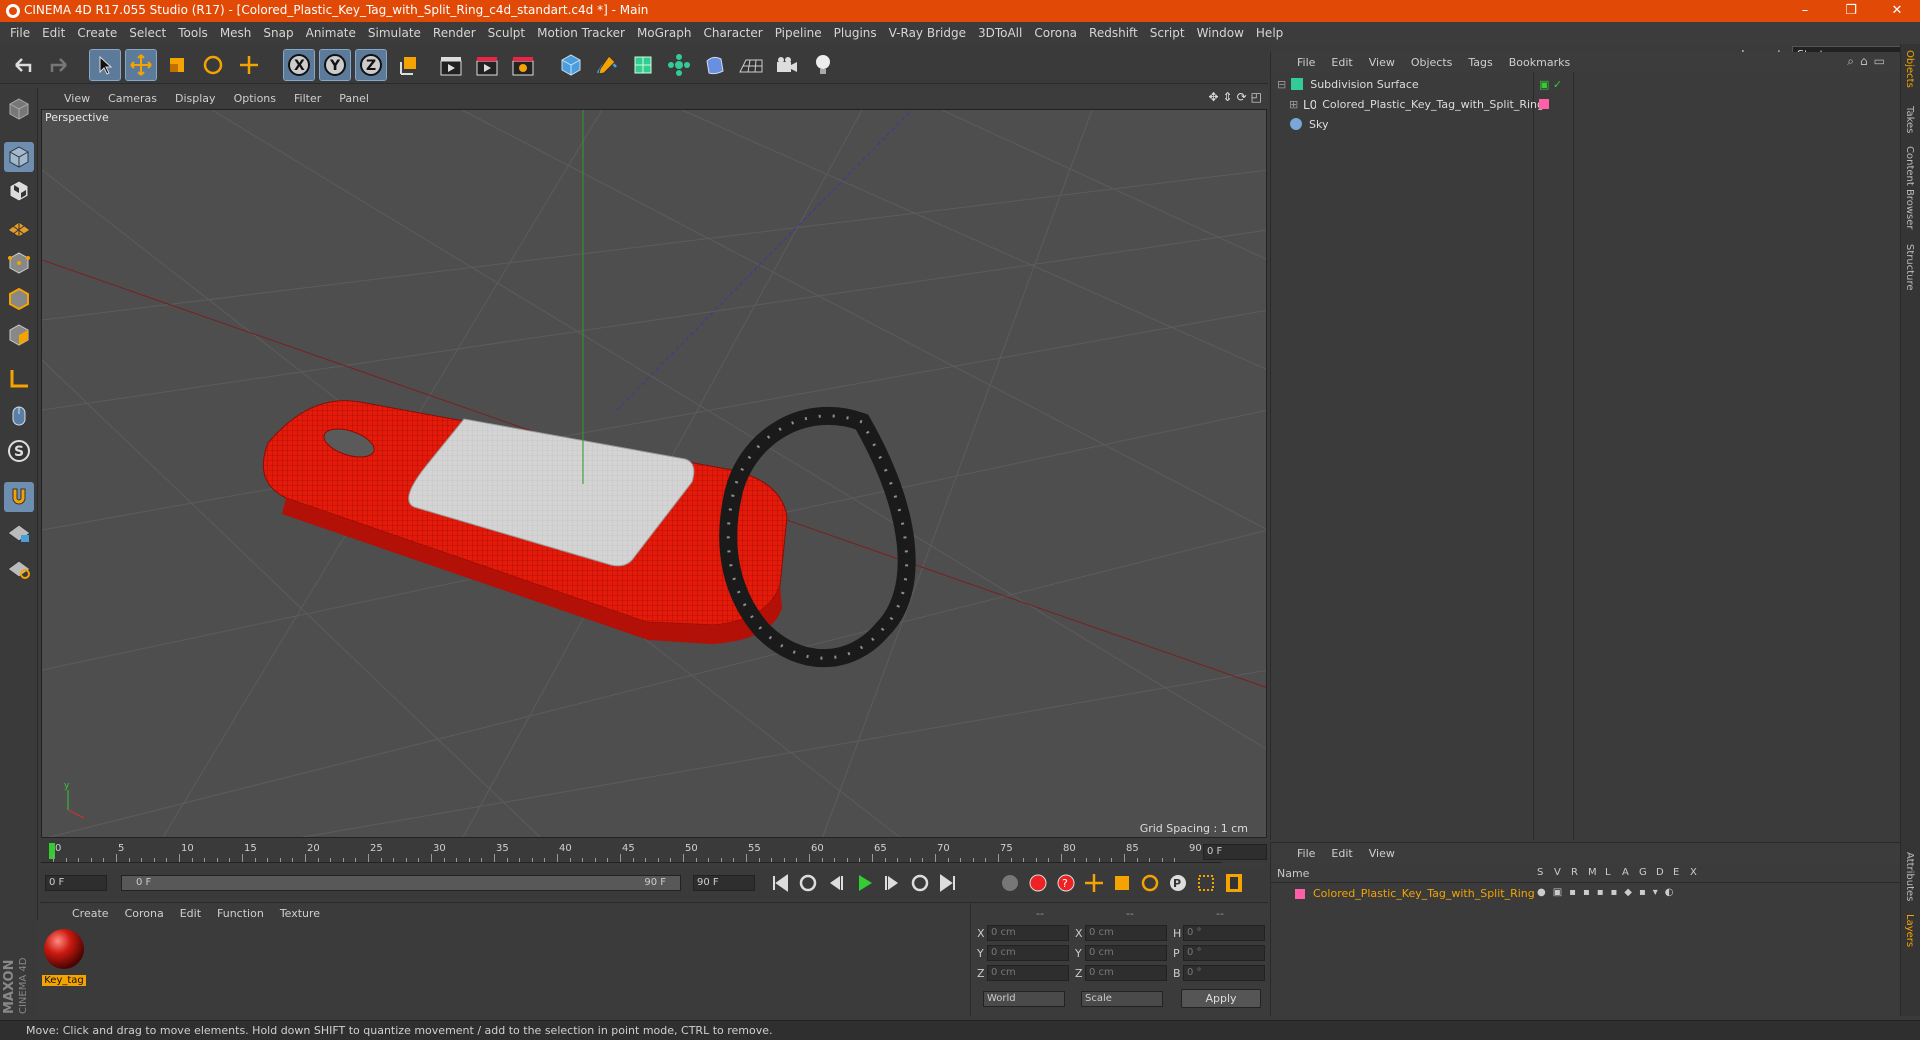  What do you see at coordinates (331, 33) in the screenshot?
I see `menu-animate: Animate` at bounding box center [331, 33].